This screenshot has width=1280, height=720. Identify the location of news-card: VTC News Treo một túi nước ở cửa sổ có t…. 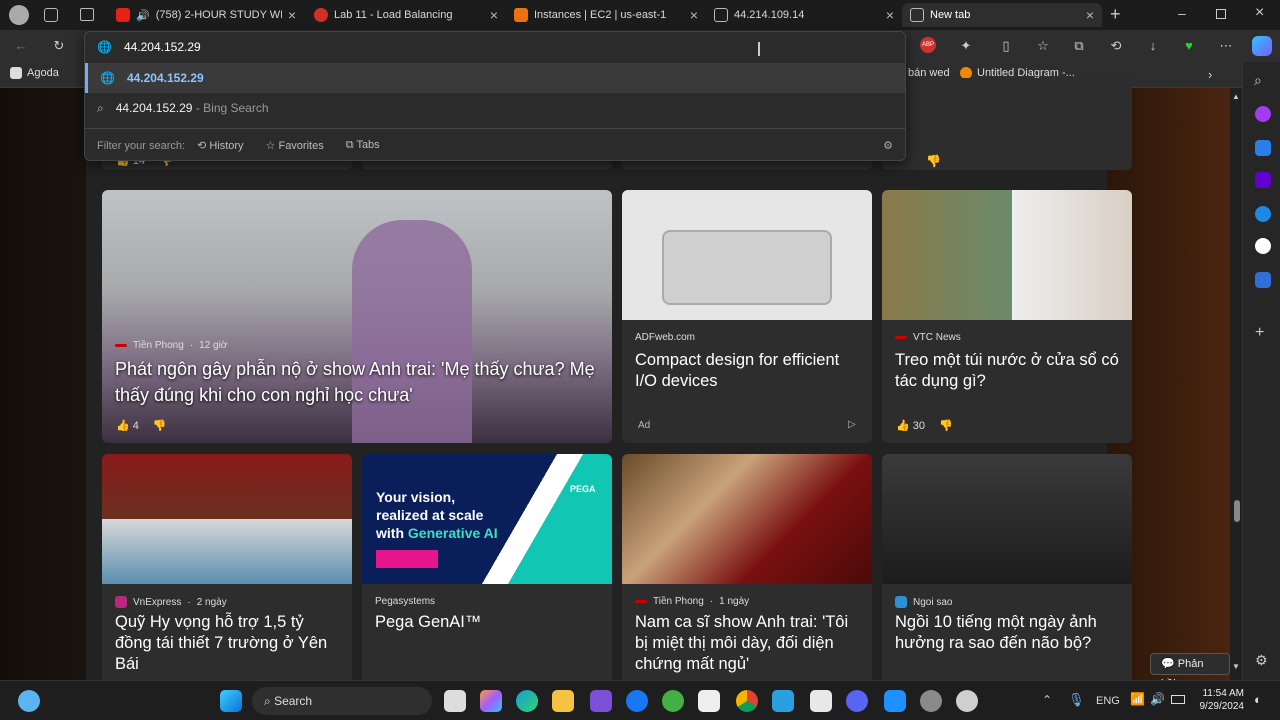
(1007, 316).